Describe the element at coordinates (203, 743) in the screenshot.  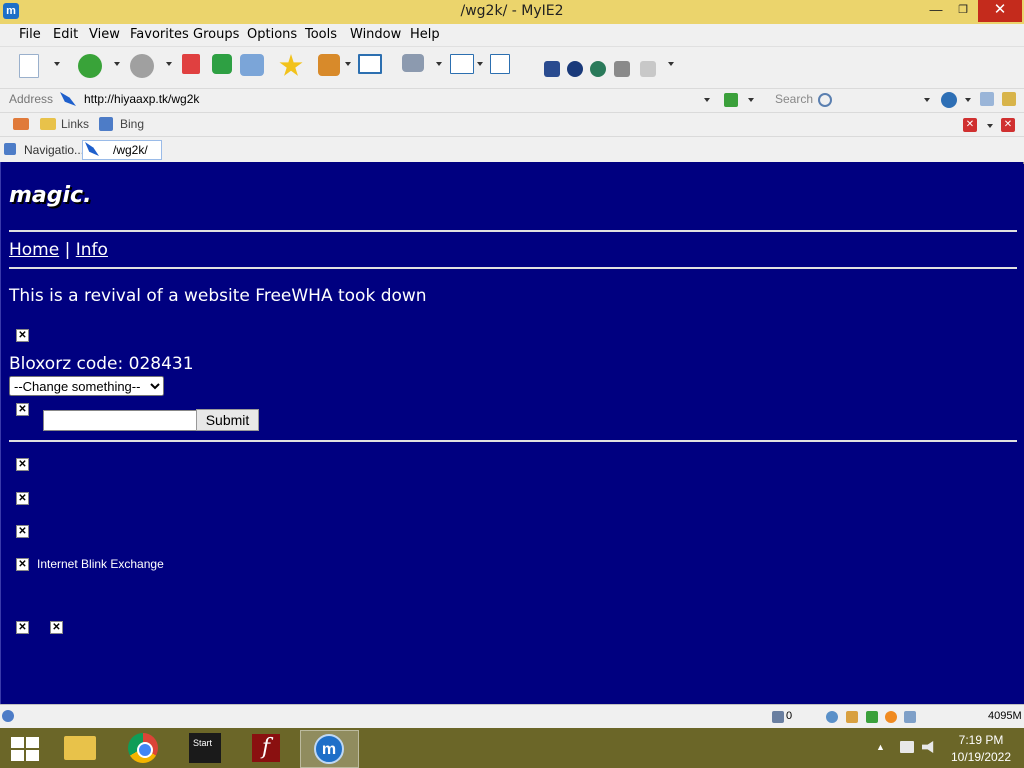
I see `start-tile-label: Start` at that location.